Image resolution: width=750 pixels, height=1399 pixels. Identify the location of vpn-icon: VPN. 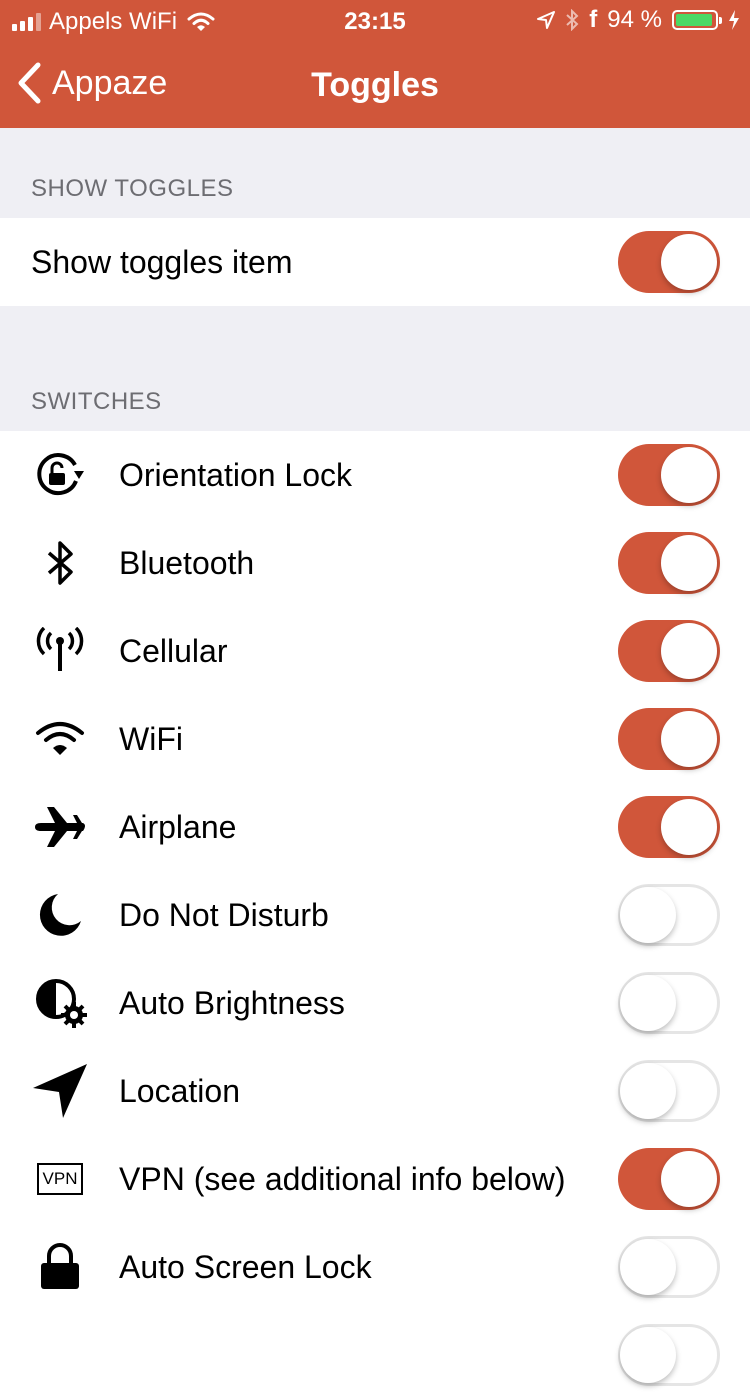
(60, 1179).